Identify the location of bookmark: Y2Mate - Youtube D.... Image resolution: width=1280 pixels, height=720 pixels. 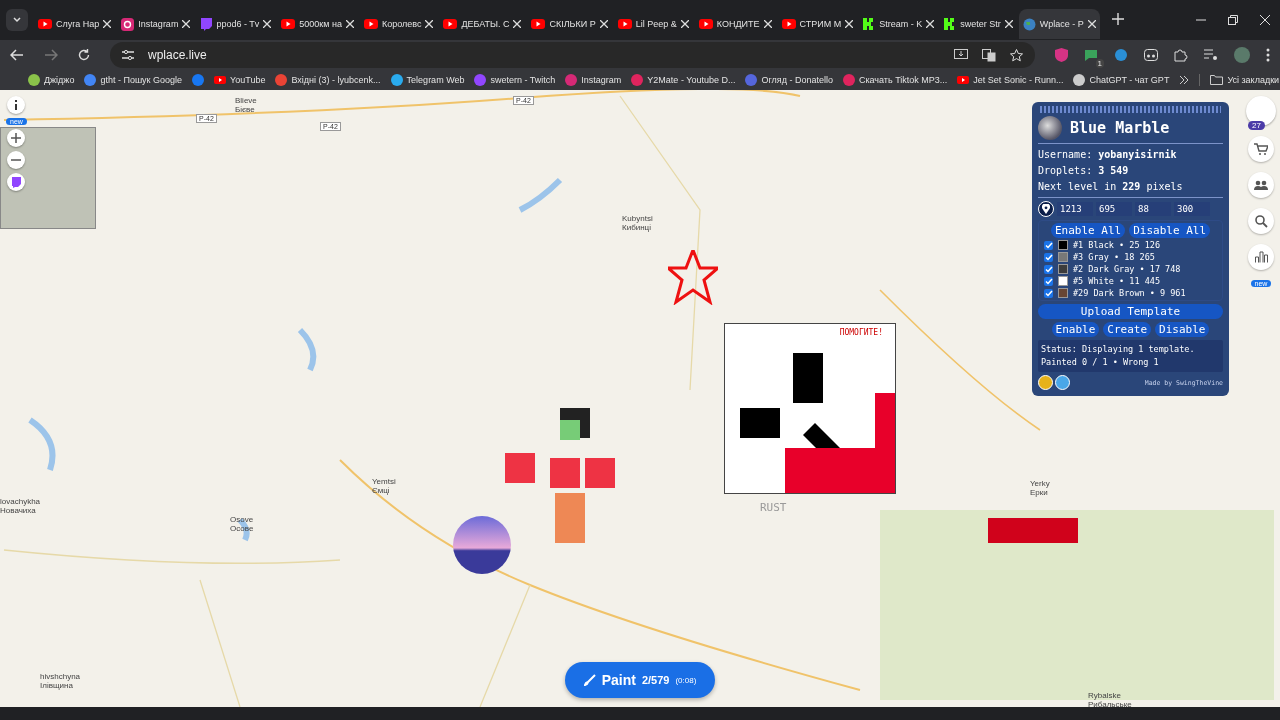
(683, 80).